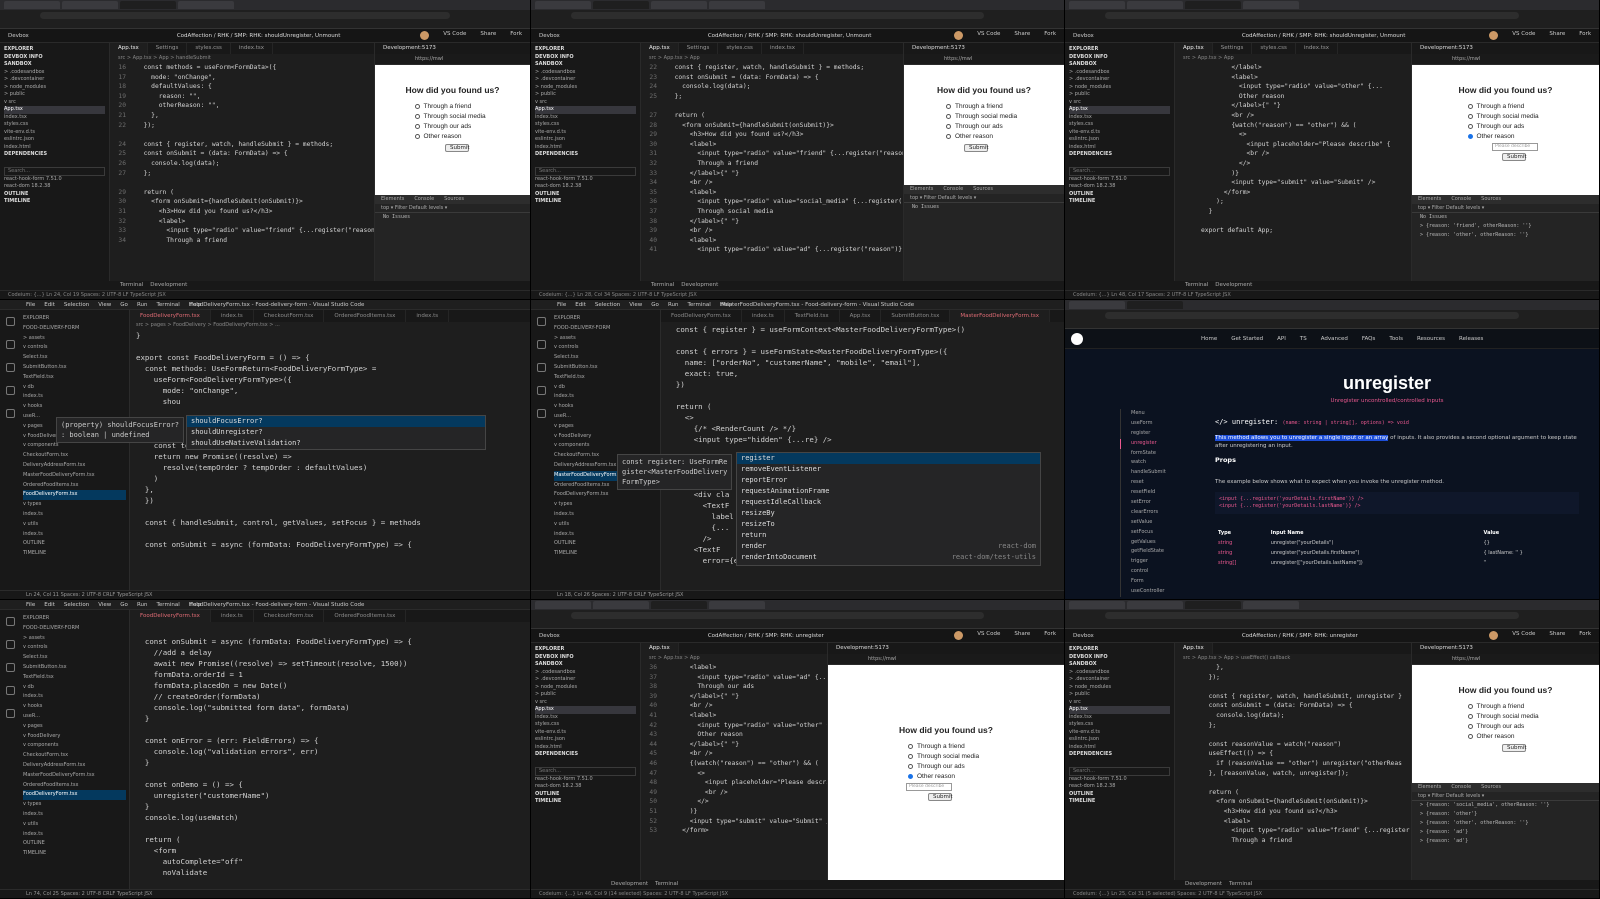 The image size is (1600, 899). Describe the element at coordinates (1471, 339) in the screenshot. I see `nav-link: Releases` at that location.